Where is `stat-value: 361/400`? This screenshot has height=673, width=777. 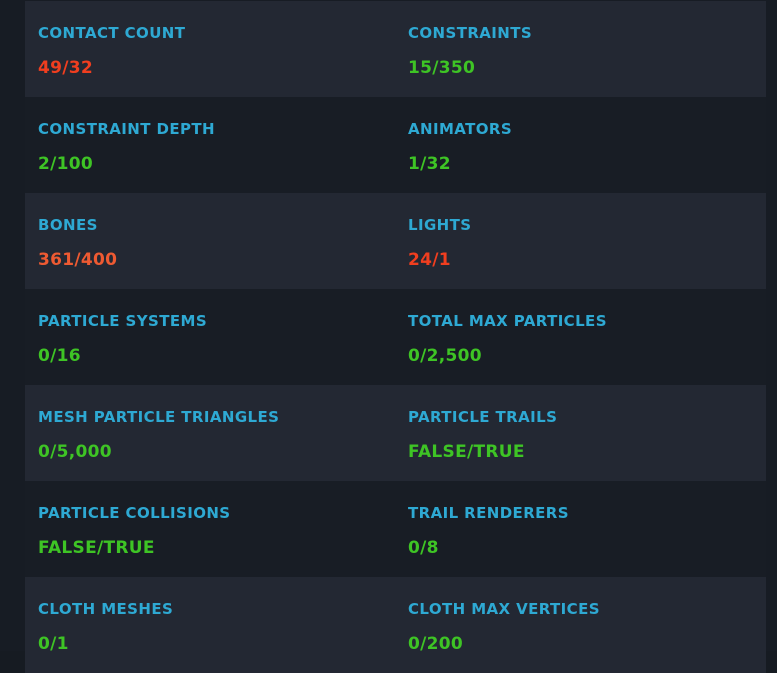
stat-value: 361/400 is located at coordinates (78, 260).